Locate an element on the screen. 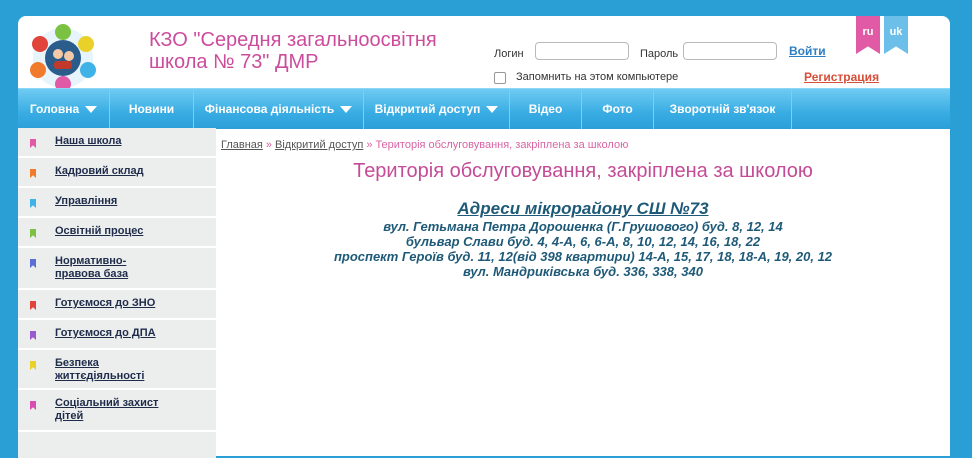  nav-open-access: Відкритий доступ is located at coordinates (437, 109).